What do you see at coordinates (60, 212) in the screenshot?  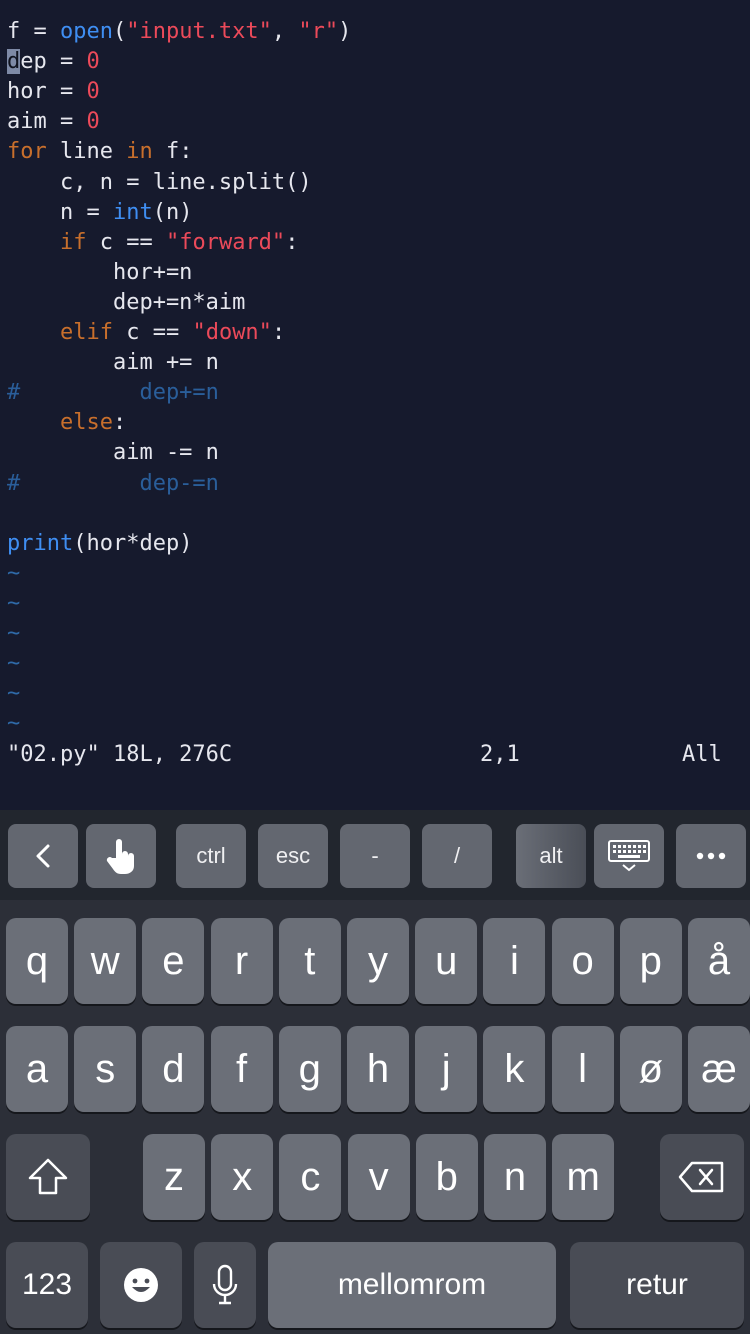 I see `code-token: n =` at bounding box center [60, 212].